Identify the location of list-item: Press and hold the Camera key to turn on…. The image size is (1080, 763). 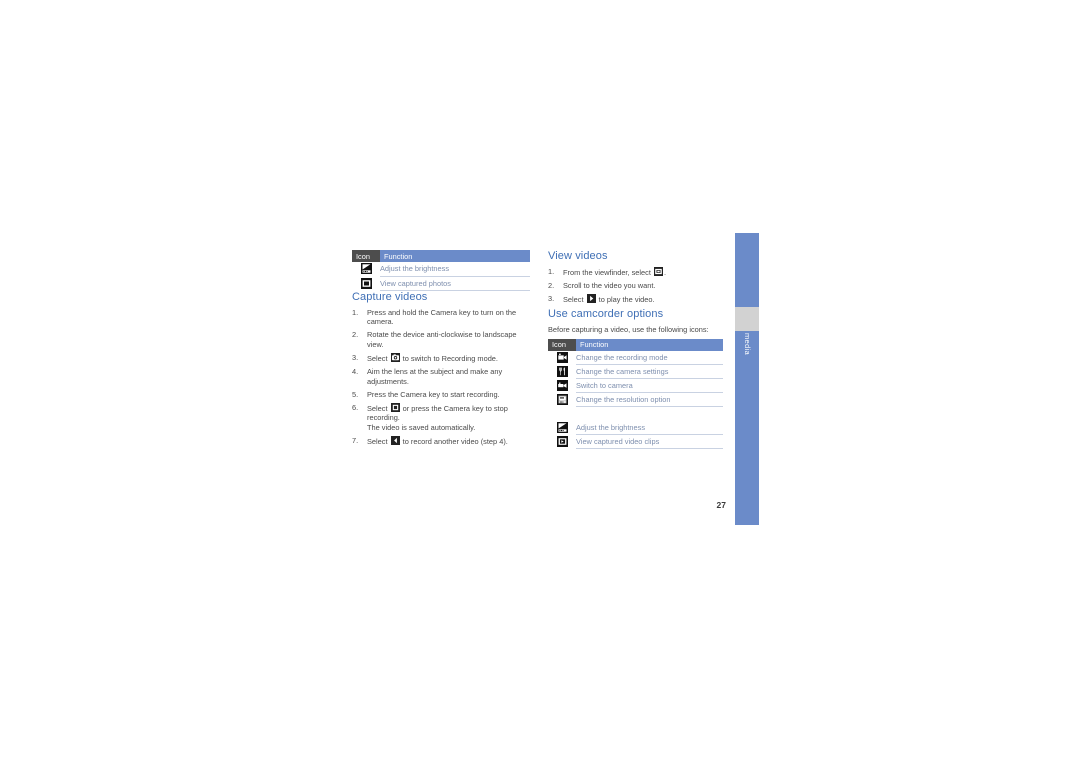
(441, 317).